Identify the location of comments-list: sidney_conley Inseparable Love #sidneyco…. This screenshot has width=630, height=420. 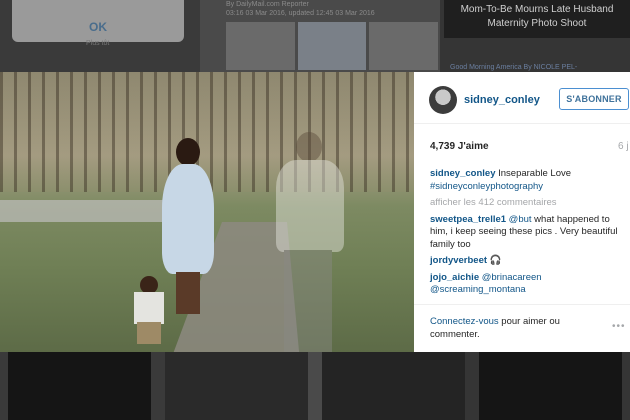
(528, 234).